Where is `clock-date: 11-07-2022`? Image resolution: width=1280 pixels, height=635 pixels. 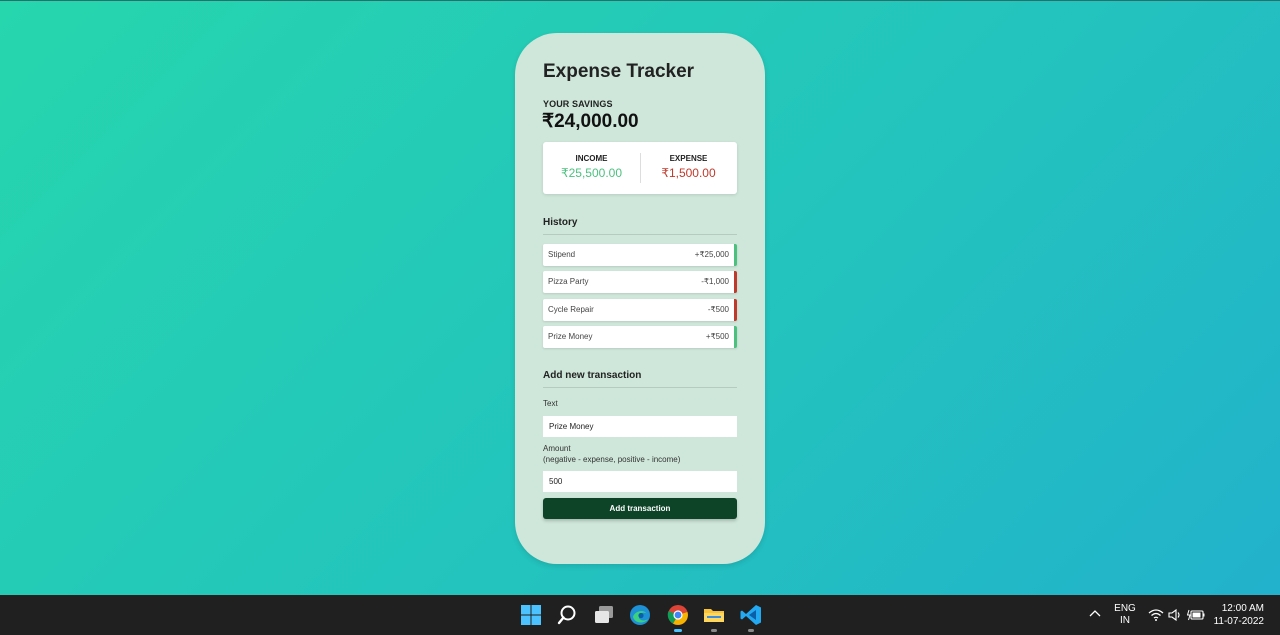
clock-date: 11-07-2022 is located at coordinates (1238, 621).